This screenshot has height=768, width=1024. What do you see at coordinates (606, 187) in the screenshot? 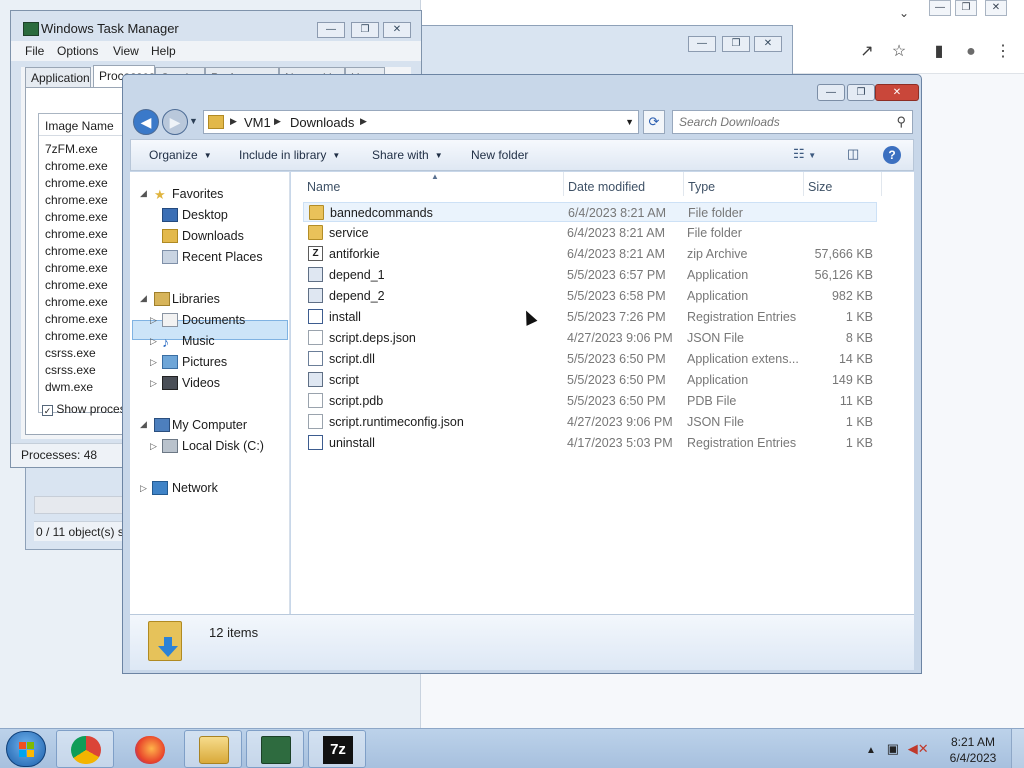
I see `column-date-modified: Date modified` at bounding box center [606, 187].